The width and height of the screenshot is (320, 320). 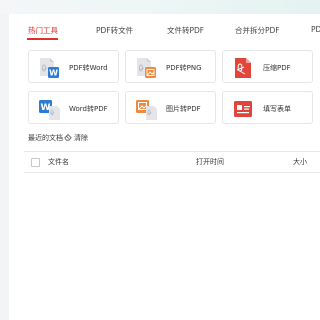 I want to click on eraser-icon, so click(x=68, y=137).